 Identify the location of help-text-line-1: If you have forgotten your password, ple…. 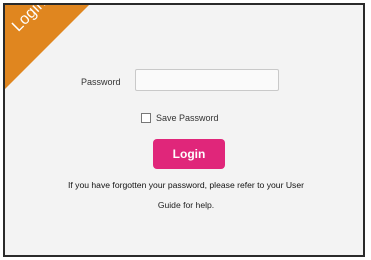
(186, 185).